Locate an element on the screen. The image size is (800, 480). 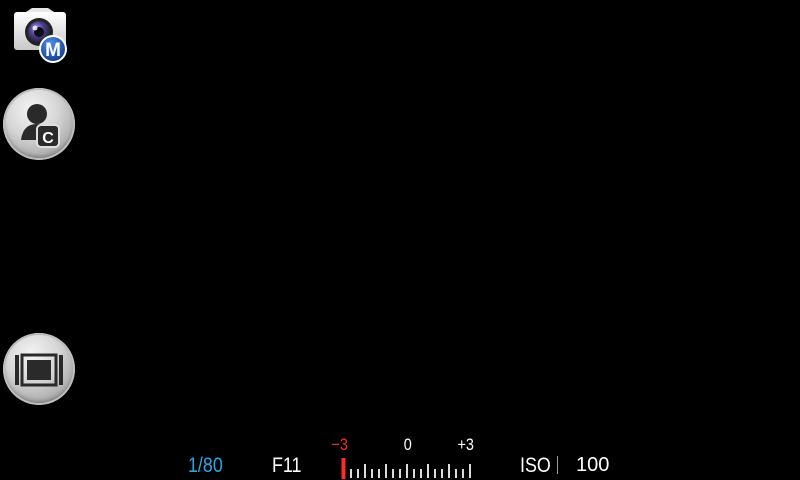
mode-badge-label: M is located at coordinates (53, 50).